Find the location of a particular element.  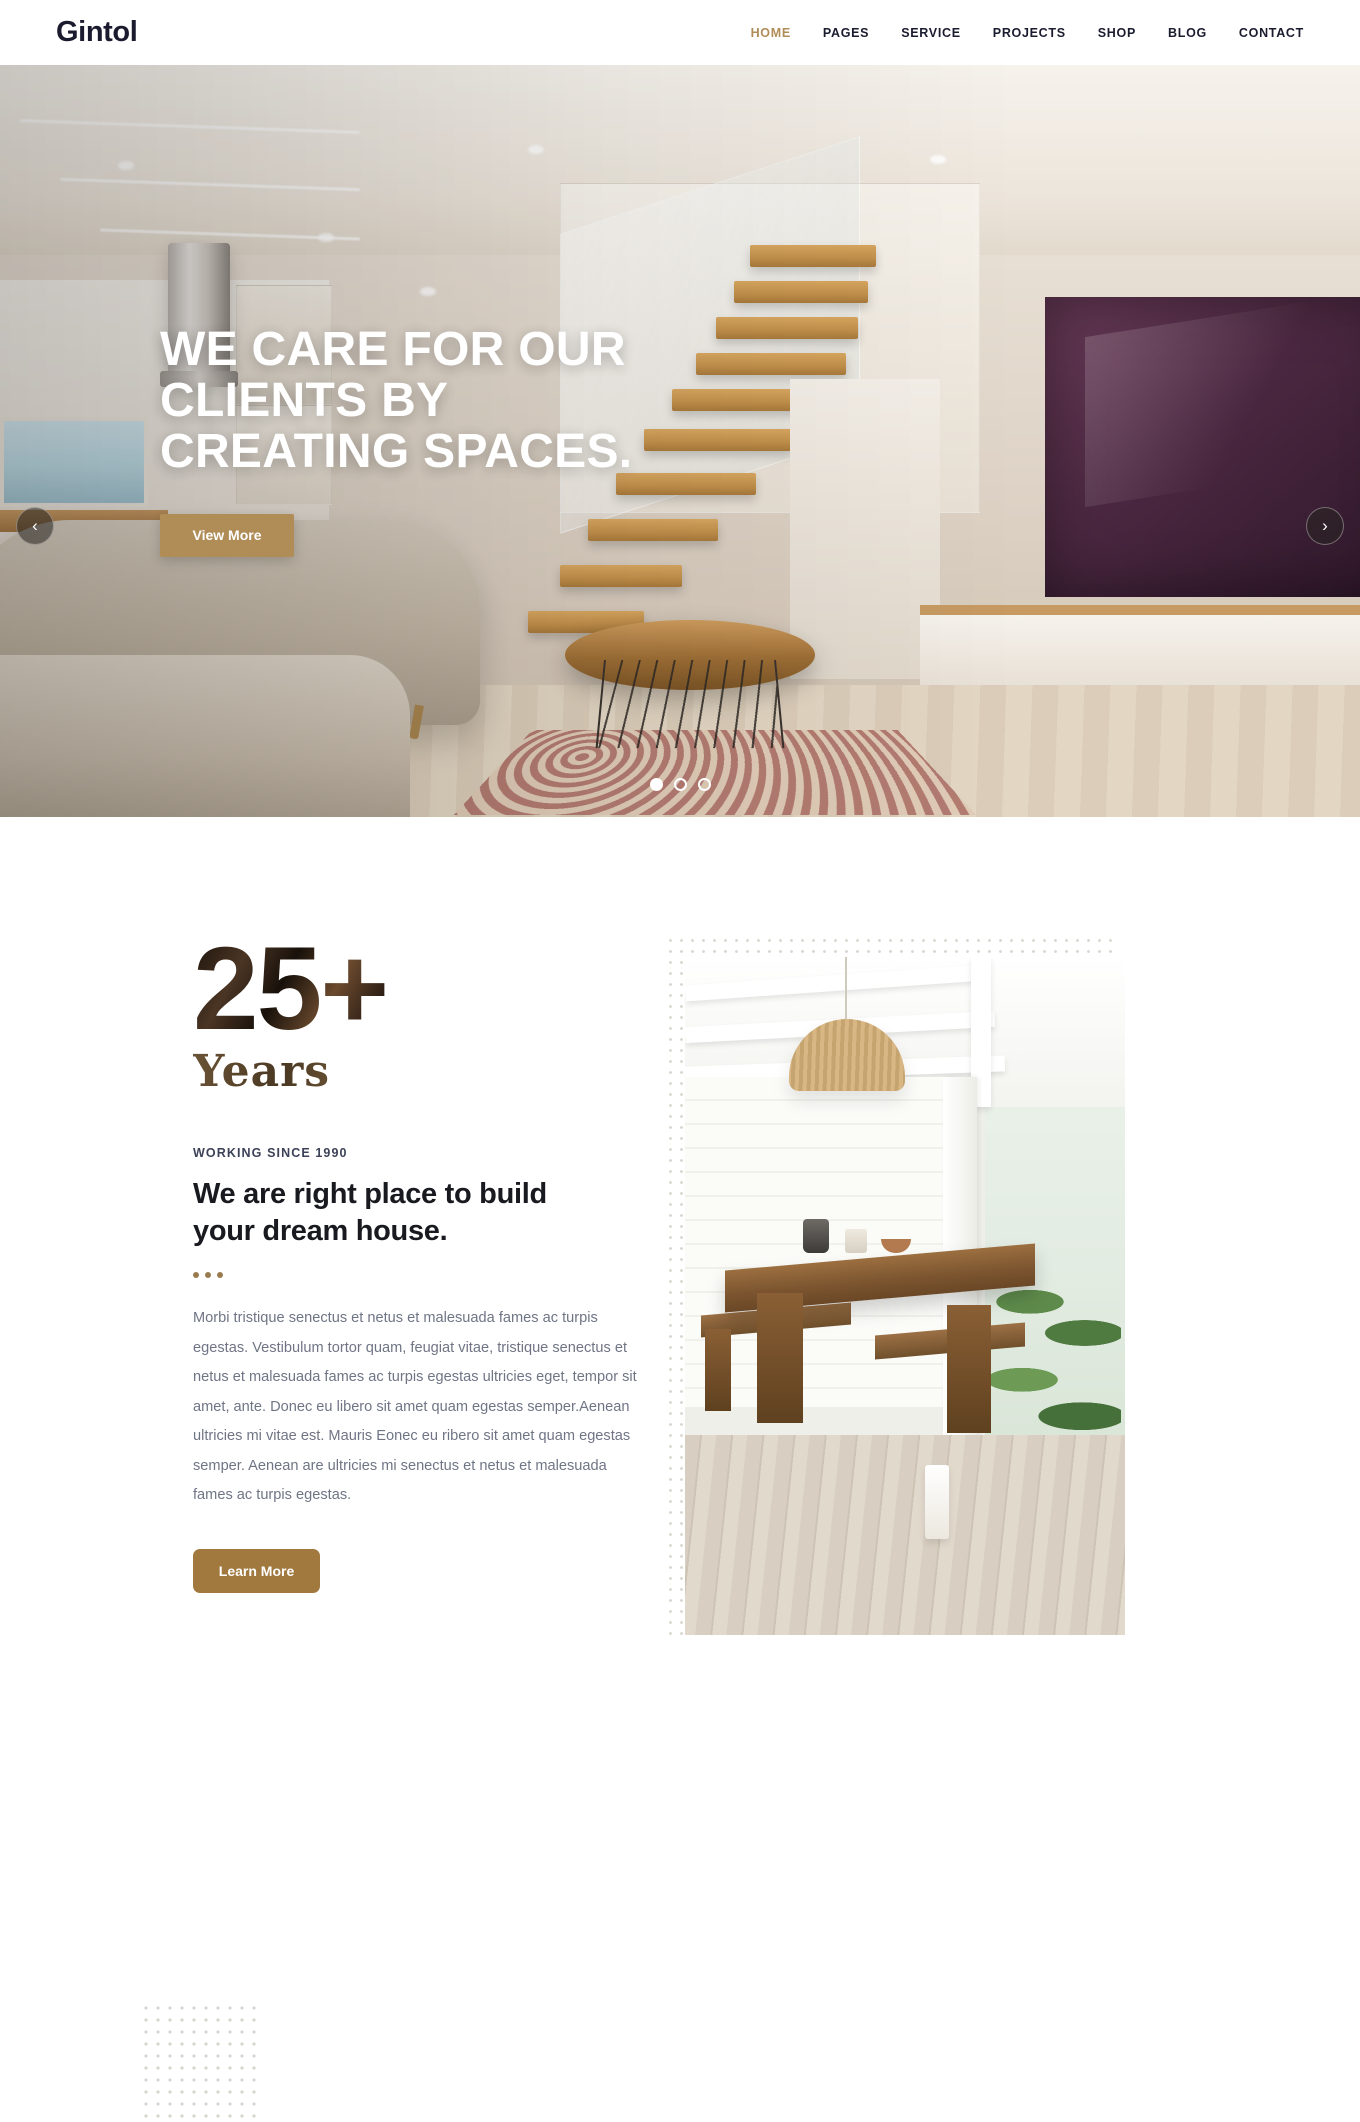

carousel-pagination is located at coordinates (680, 784).